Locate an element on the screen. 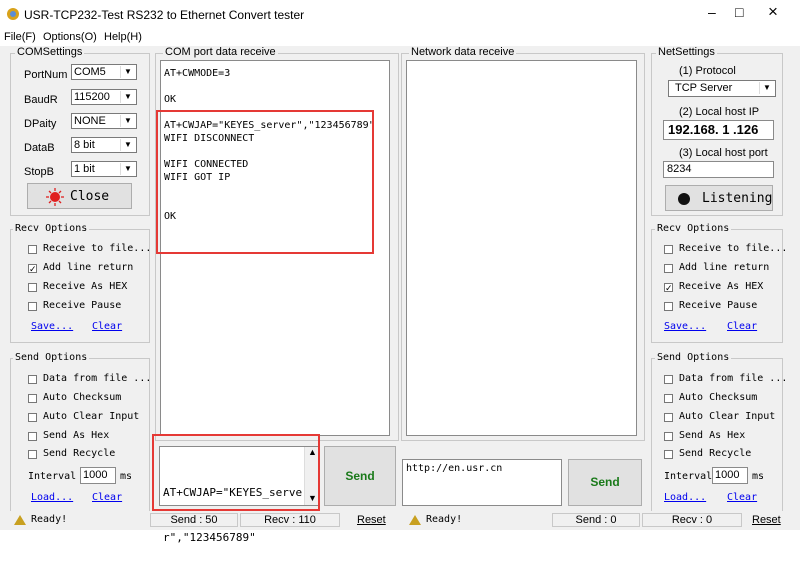  recv-count: Recv : 0 is located at coordinates (692, 520).